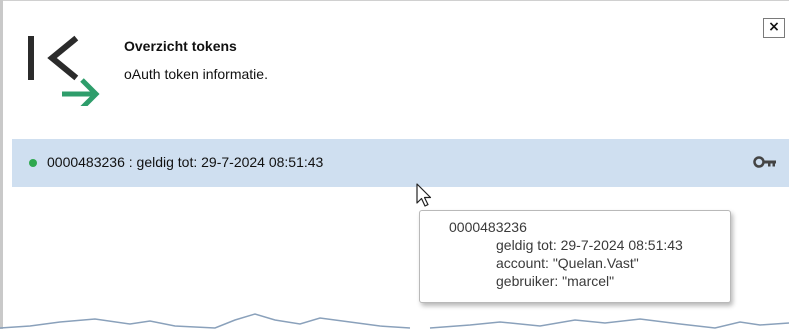  I want to click on app-logo-icon, so click(64, 70).